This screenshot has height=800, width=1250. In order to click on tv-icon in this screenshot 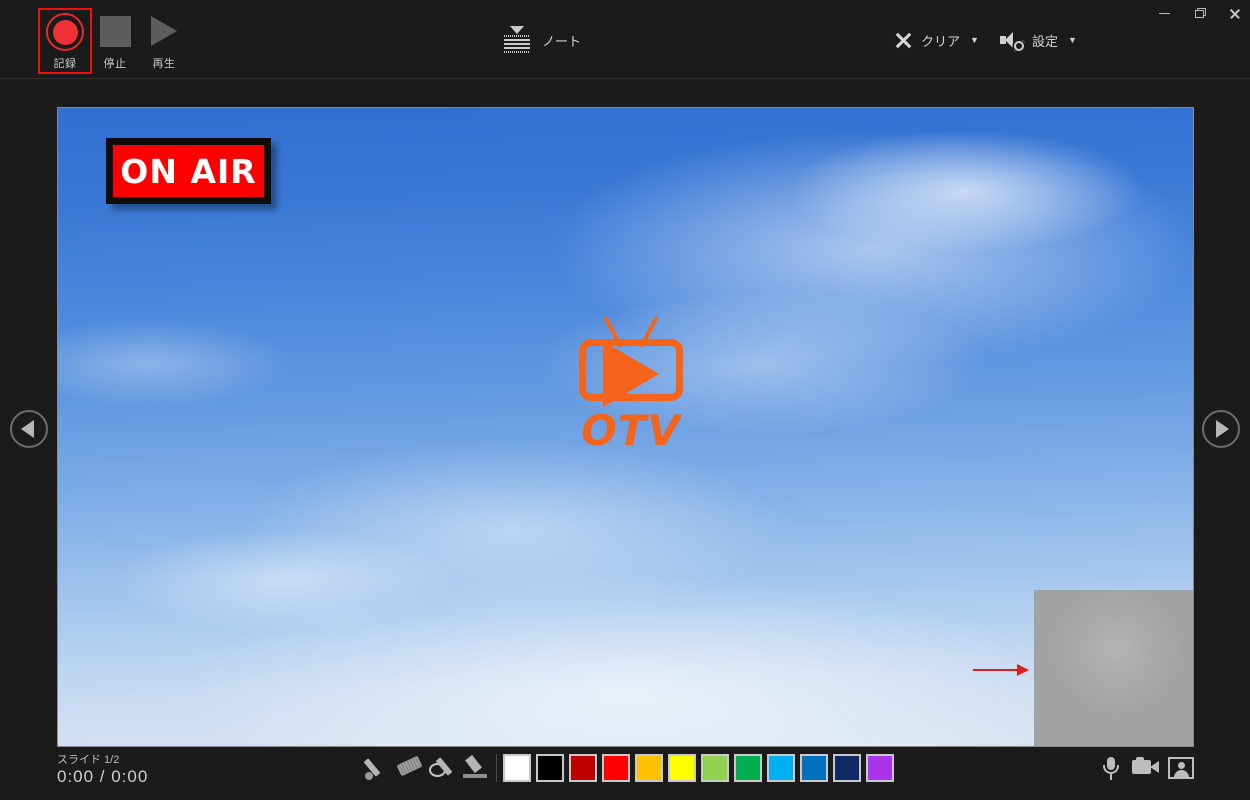, I will do `click(631, 360)`.